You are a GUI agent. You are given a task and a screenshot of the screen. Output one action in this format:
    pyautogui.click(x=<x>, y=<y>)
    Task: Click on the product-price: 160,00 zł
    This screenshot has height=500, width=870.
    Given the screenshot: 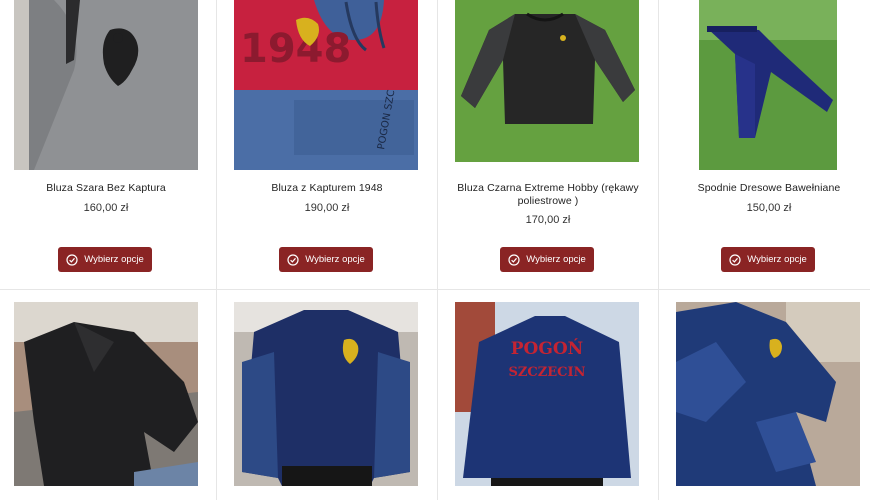 What is the action you would take?
    pyautogui.click(x=106, y=208)
    